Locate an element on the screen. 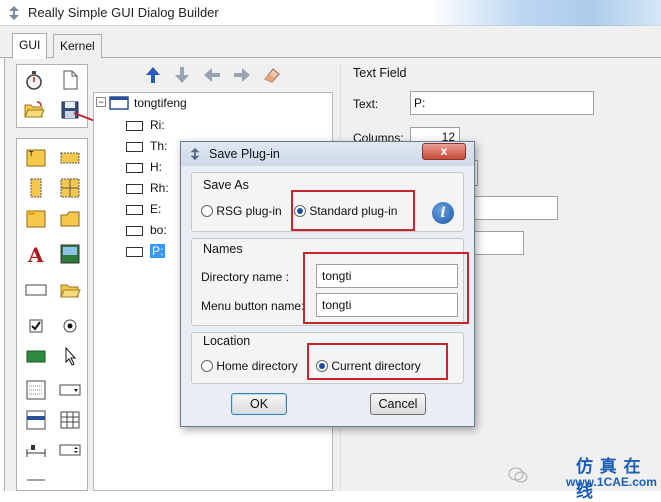  slider-icon is located at coordinates (36, 450).